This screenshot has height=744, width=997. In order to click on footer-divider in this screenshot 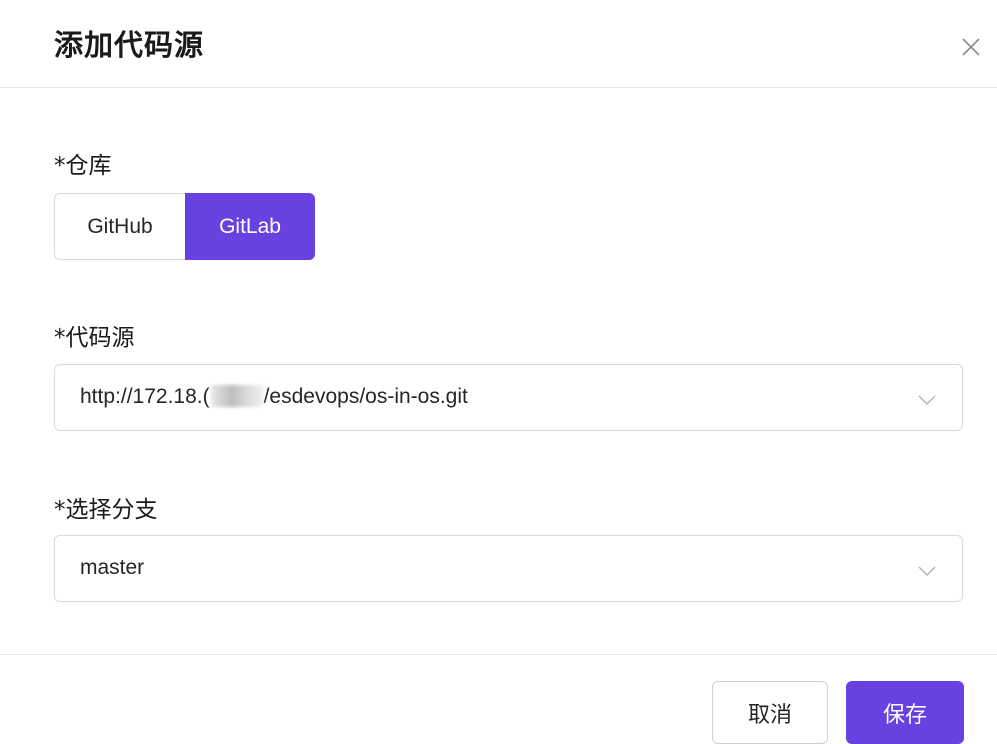, I will do `click(498, 654)`.